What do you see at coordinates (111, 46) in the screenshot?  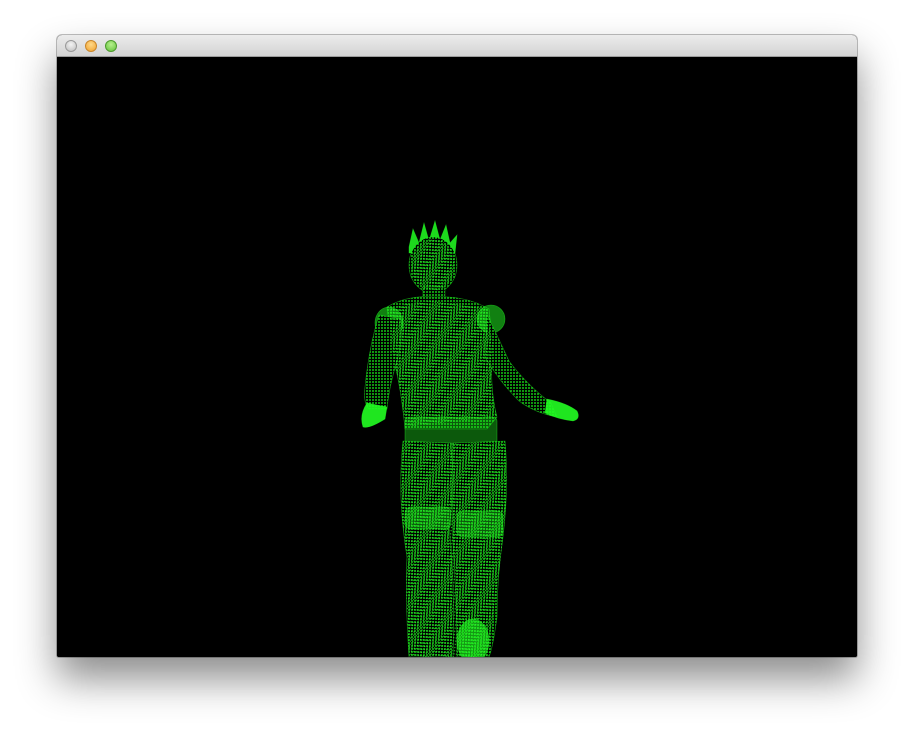 I see `maximize-button` at bounding box center [111, 46].